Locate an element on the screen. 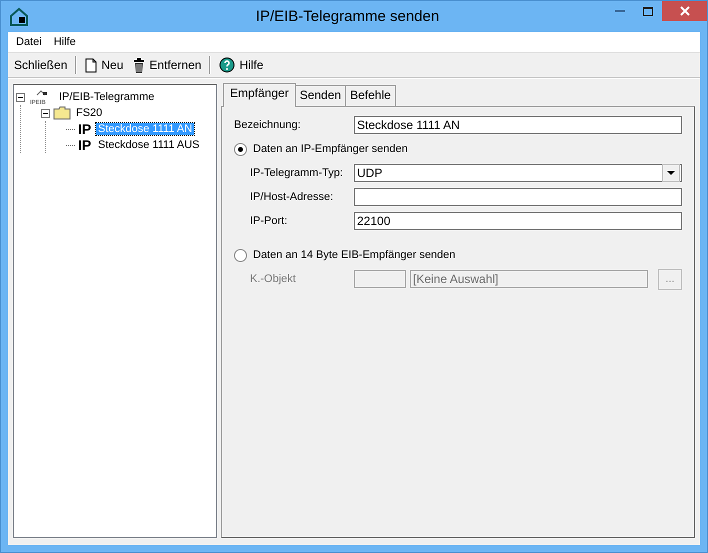  radio-label: Daten an 14 Byte EIB-Empfänger senden is located at coordinates (354, 255).